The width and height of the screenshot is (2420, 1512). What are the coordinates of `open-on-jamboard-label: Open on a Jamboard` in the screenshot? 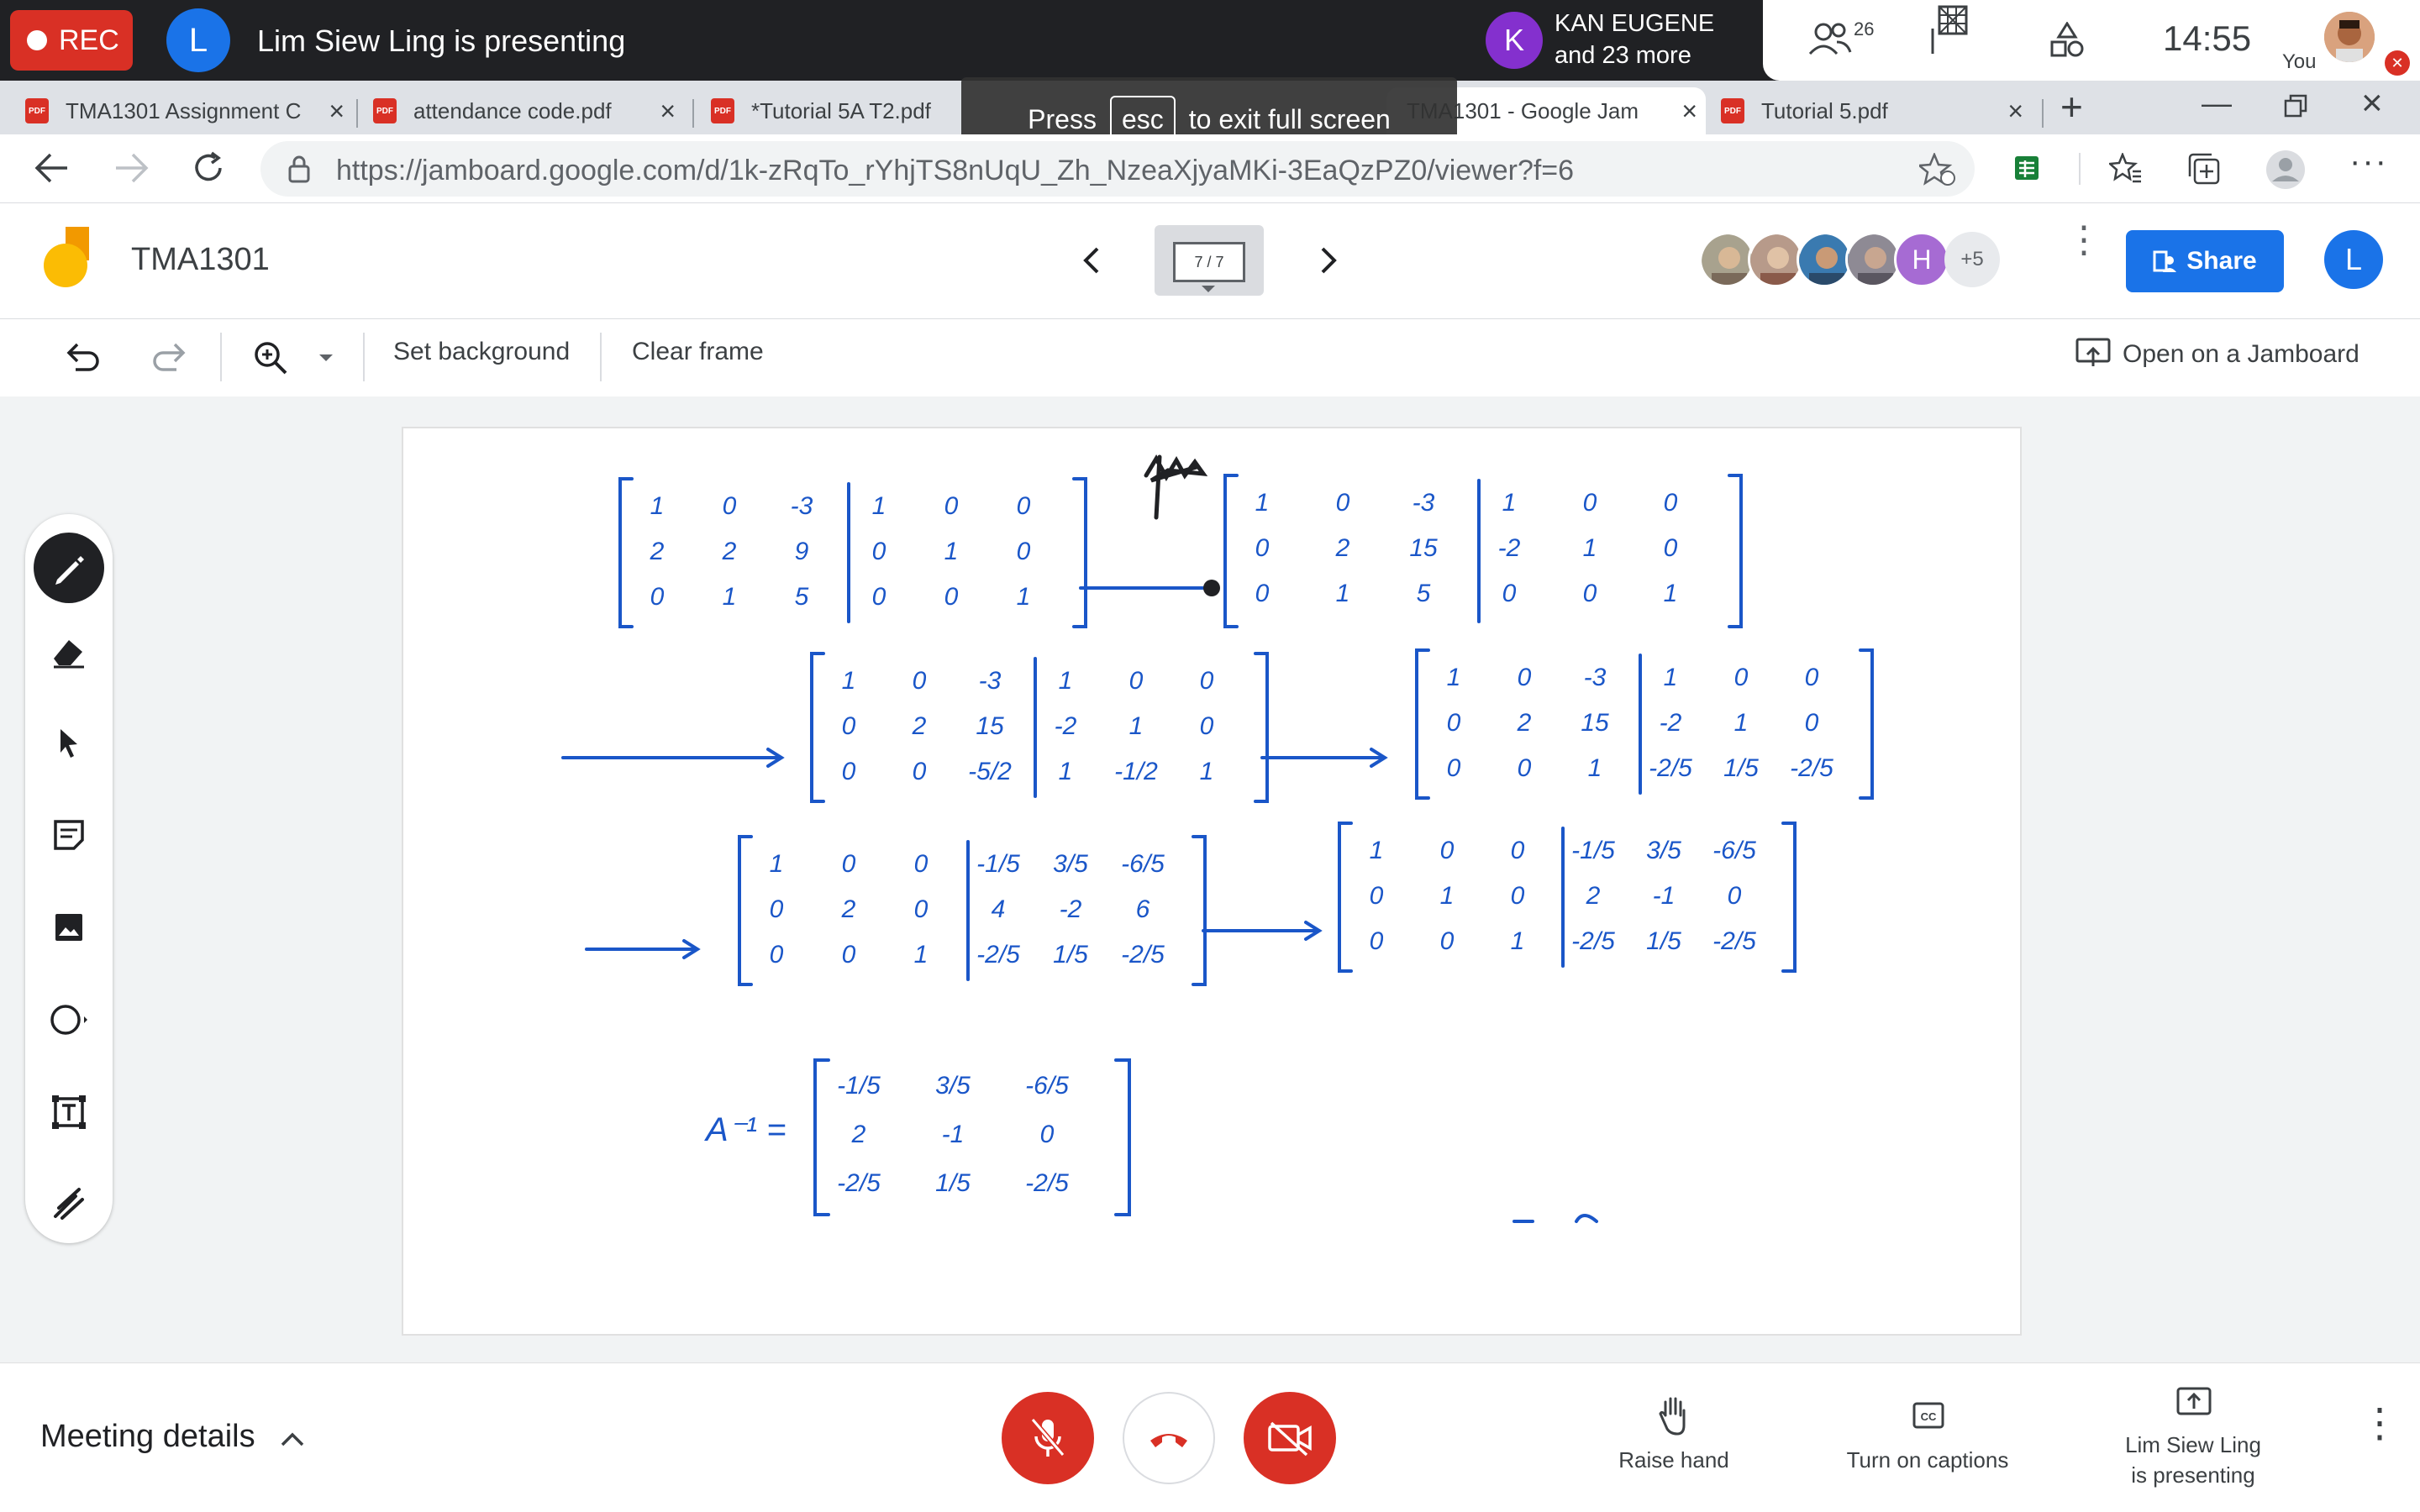 It's located at (2241, 354).